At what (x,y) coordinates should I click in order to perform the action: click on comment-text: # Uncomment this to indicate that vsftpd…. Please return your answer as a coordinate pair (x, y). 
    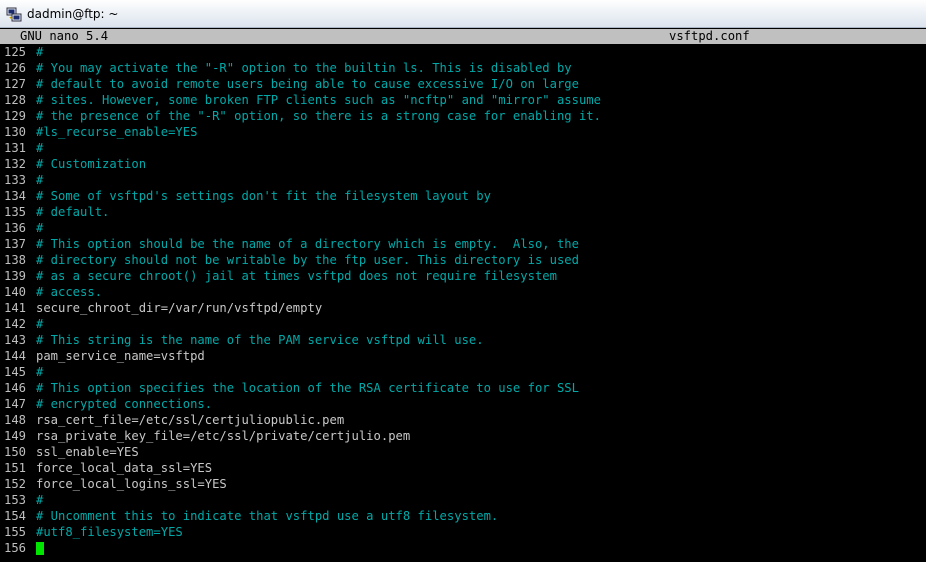
    Looking at the image, I should click on (267, 516).